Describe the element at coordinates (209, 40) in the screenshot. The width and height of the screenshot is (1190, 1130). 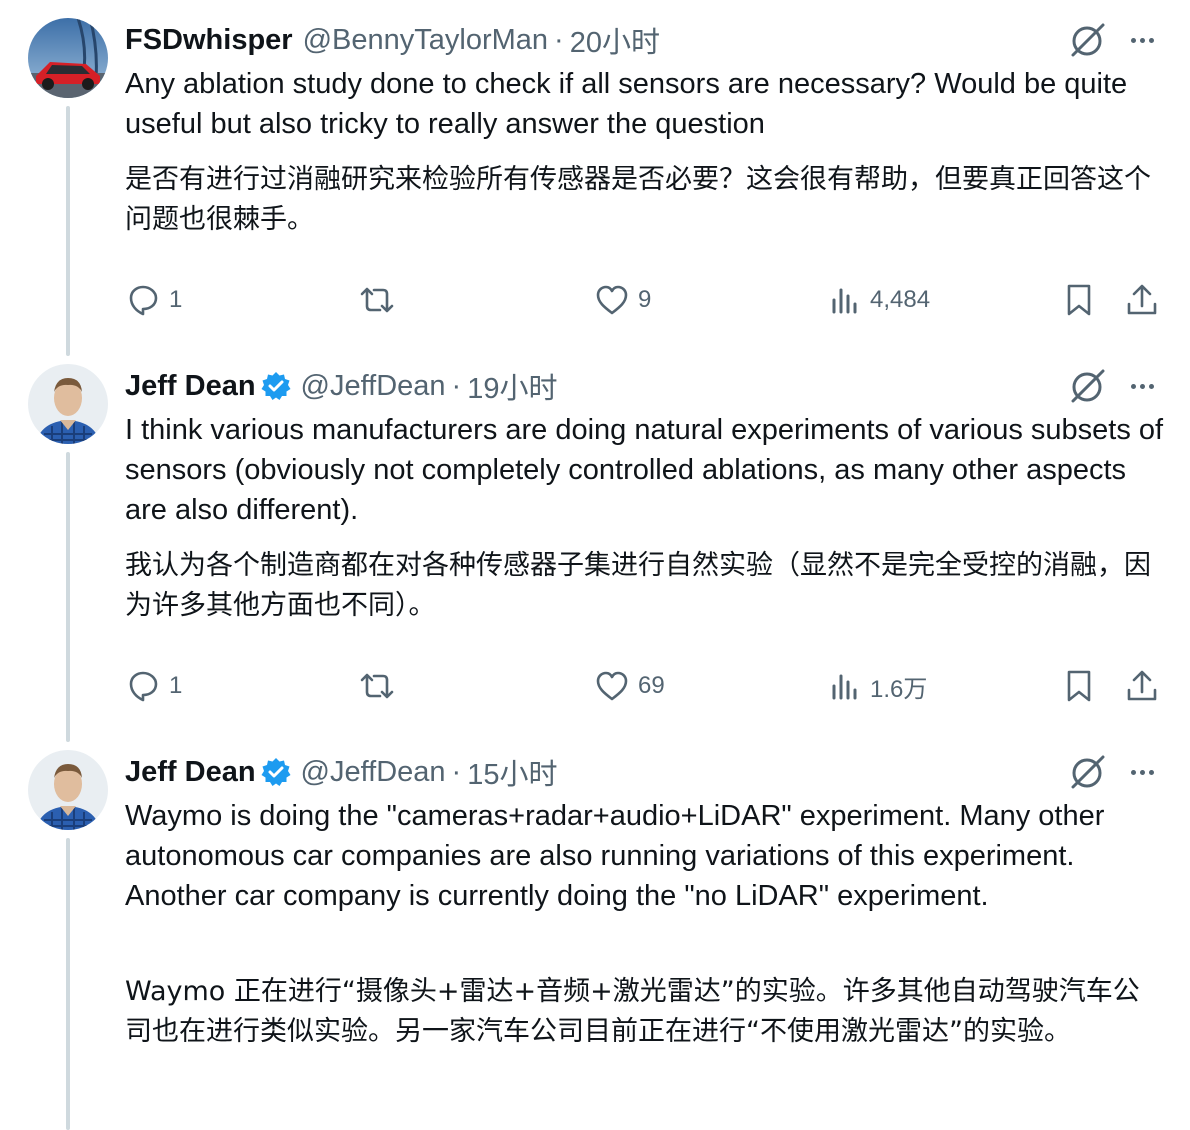
I see `display-name: FSDwhisper` at that location.